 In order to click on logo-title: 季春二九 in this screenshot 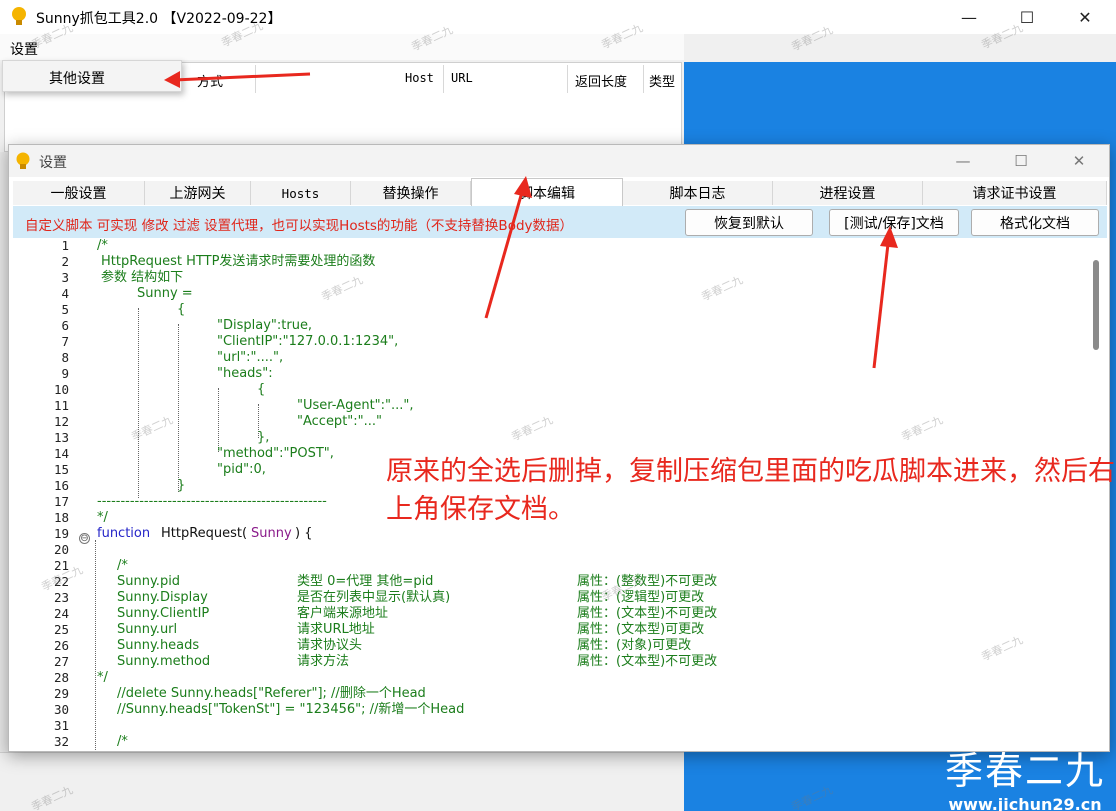, I will do `click(1024, 771)`.